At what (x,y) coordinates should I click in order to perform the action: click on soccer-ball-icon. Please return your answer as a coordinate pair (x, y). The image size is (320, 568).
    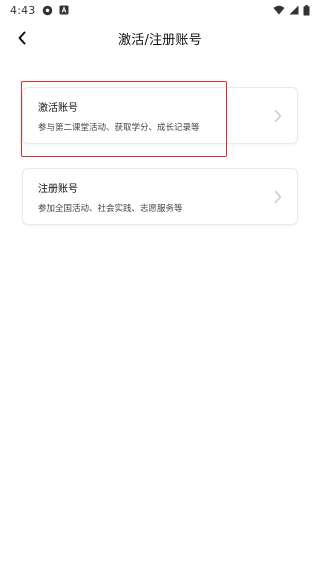
    Looking at the image, I should click on (47, 10).